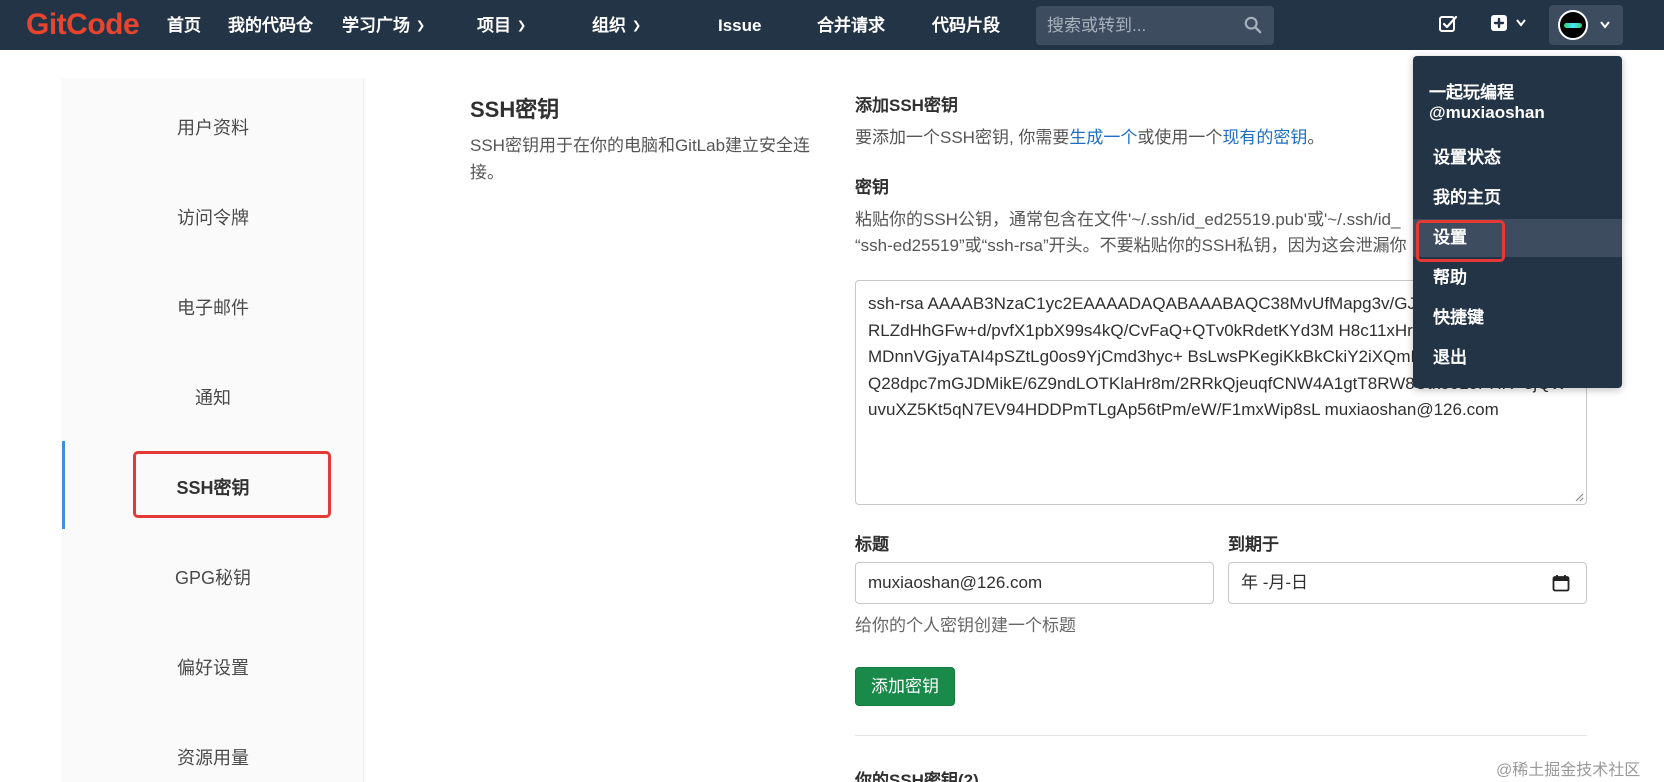 The height and width of the screenshot is (782, 1664). I want to click on user-username: @muxiaoshan, so click(1487, 112).